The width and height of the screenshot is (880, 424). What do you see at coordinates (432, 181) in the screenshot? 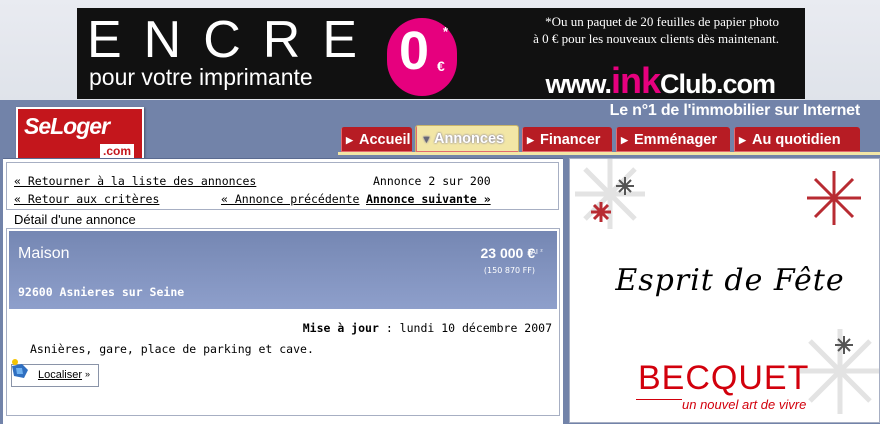
I see `listing-counter: Annonce 2 sur 200` at bounding box center [432, 181].